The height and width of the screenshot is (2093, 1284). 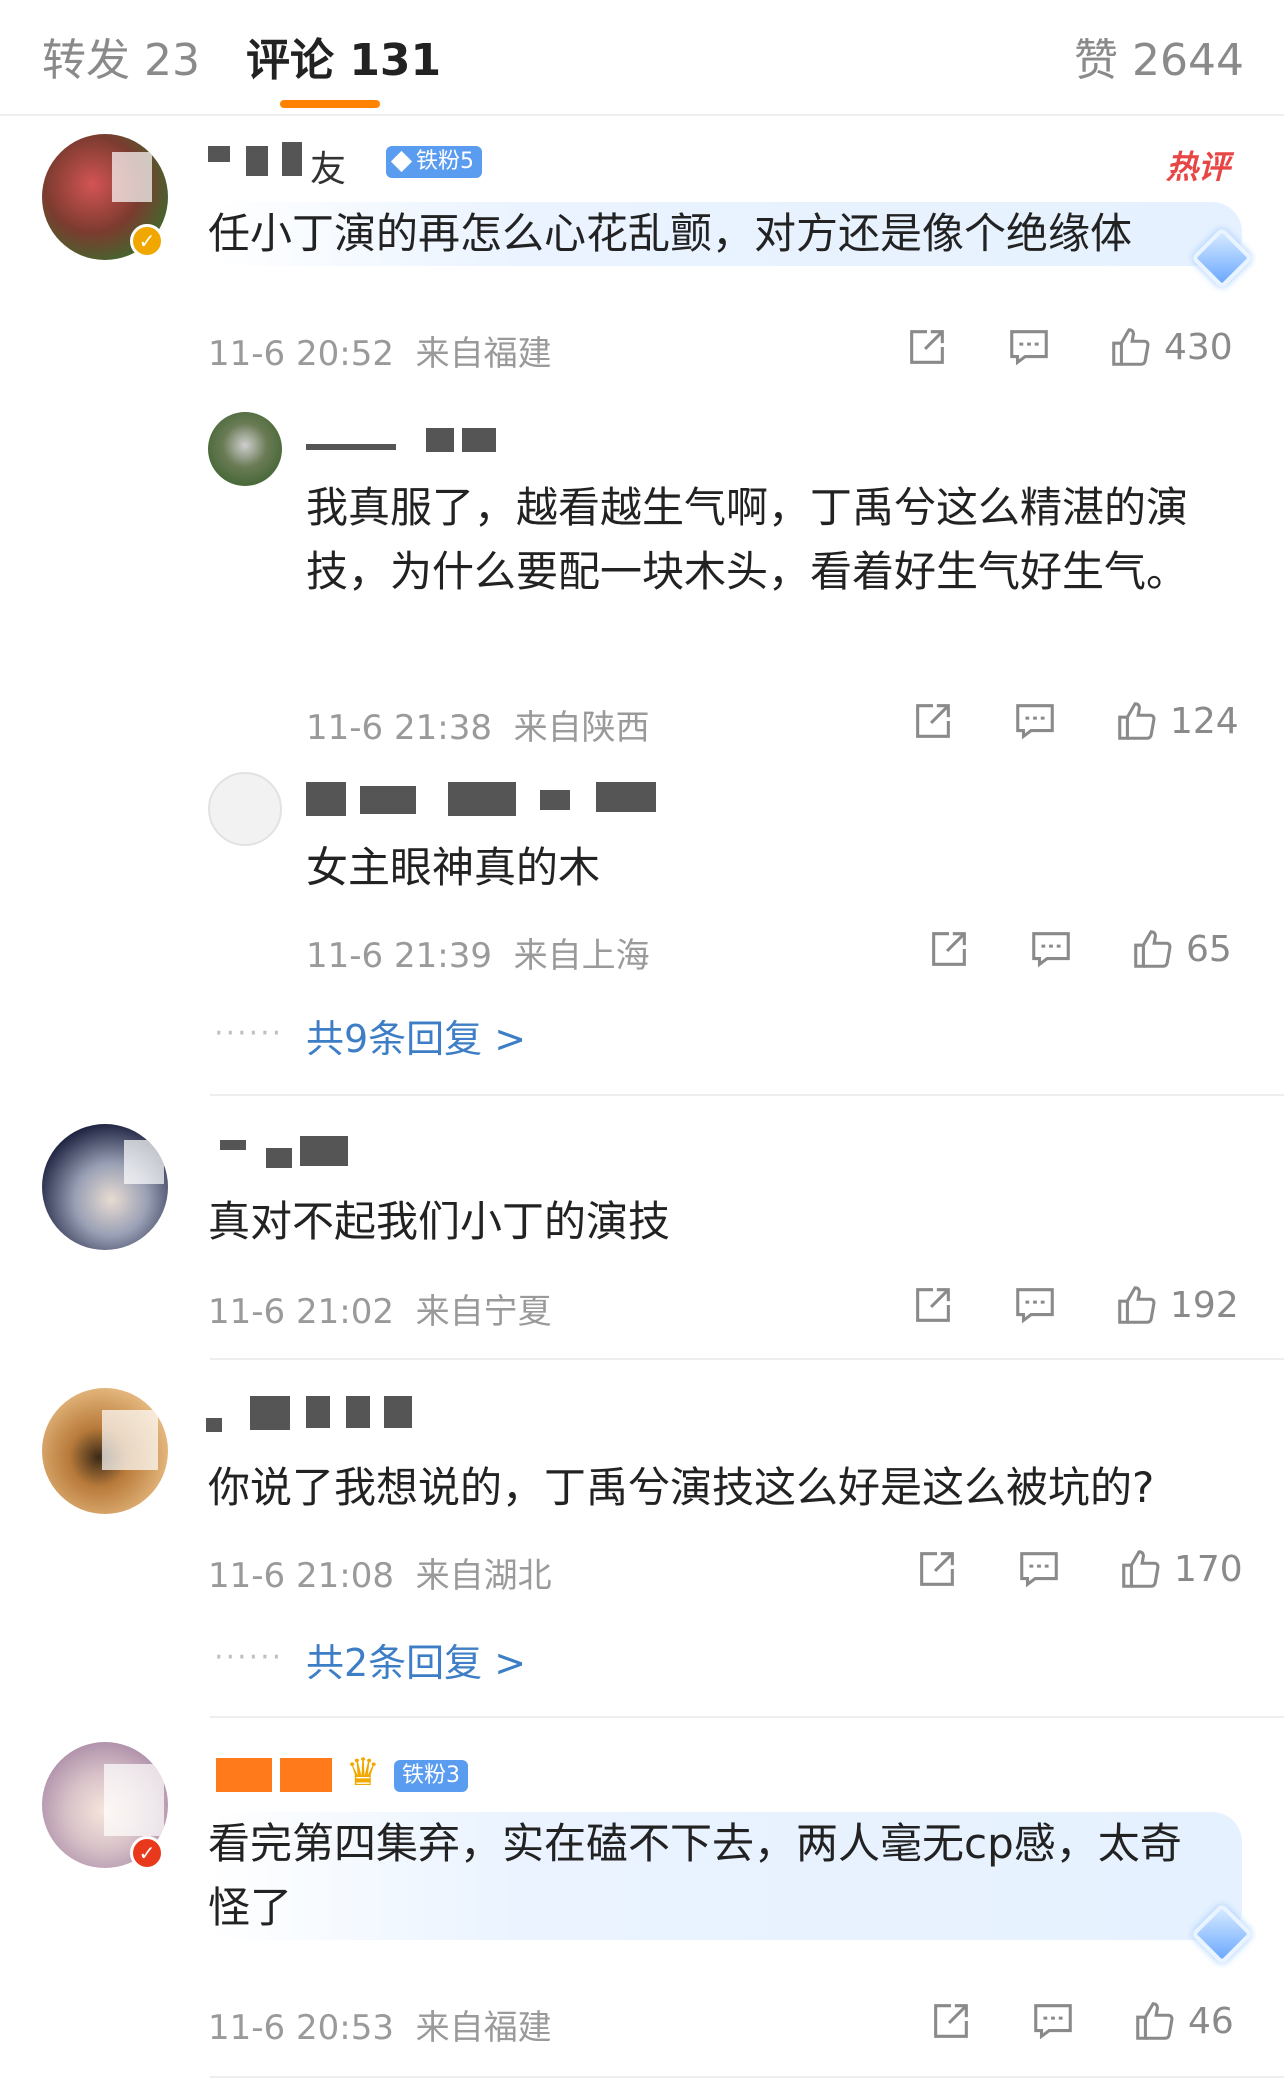 I want to click on fan-badge: 铁粉5, so click(x=434, y=162).